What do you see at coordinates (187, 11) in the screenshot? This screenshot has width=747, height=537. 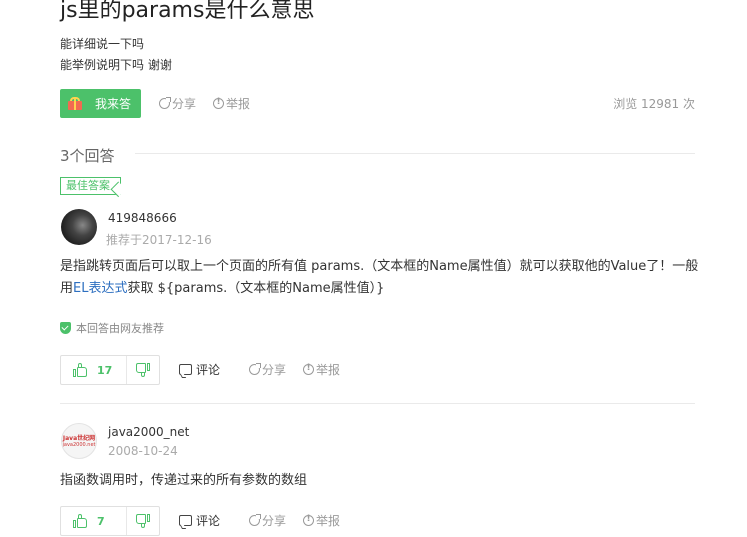 I see `question-title: js里的params是什么意思` at bounding box center [187, 11].